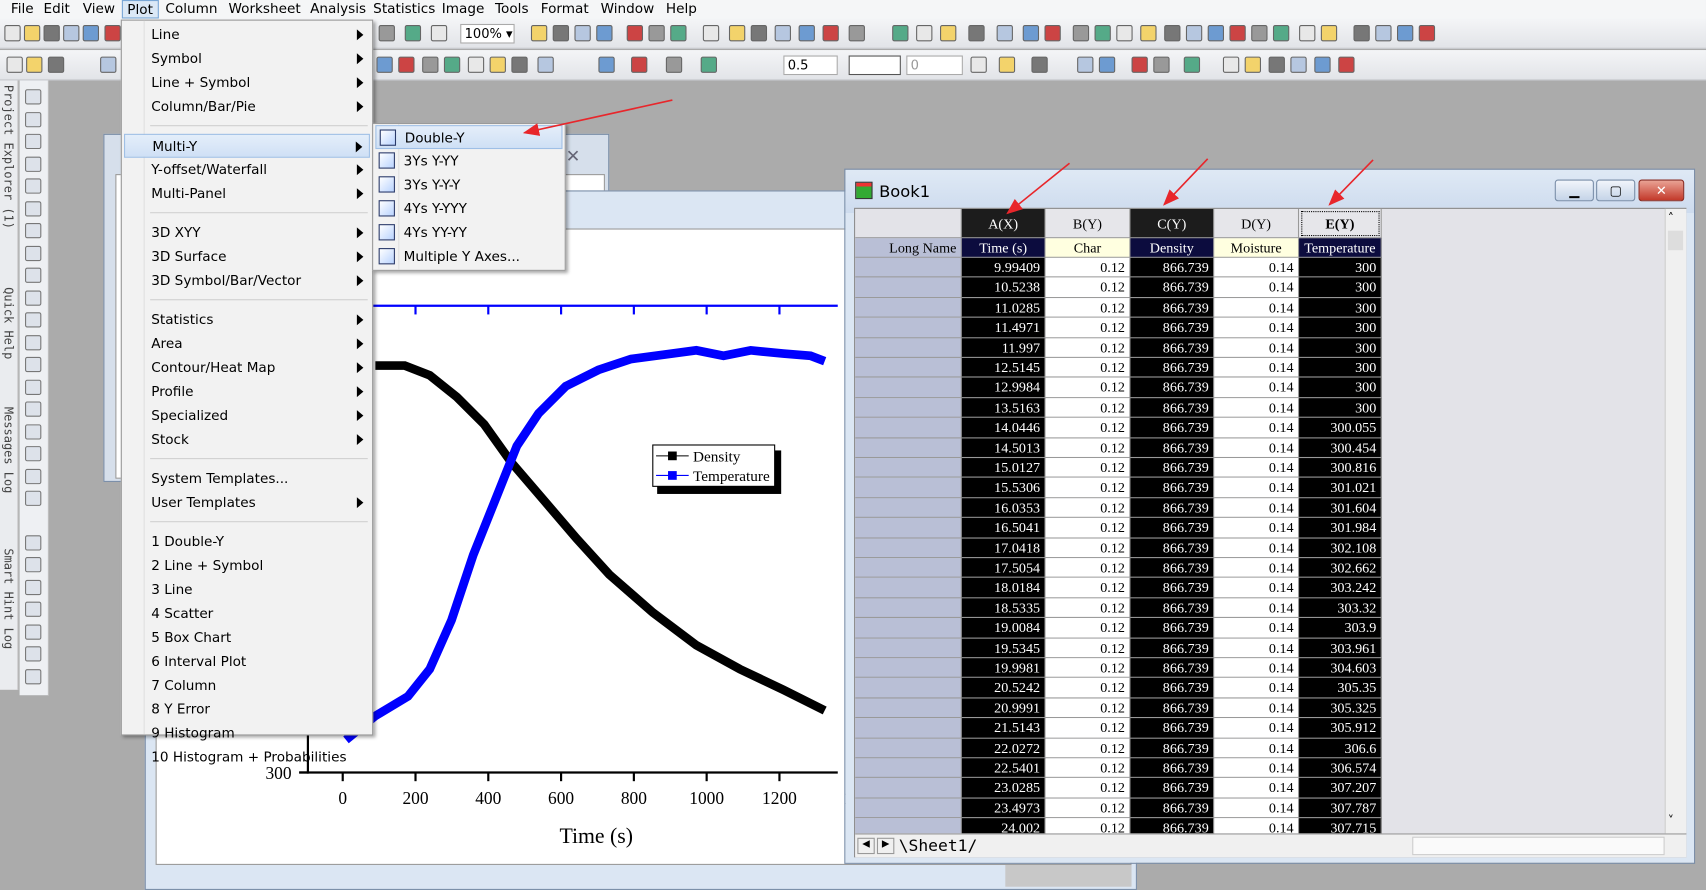 This screenshot has width=1706, height=890. I want to click on long-name-cell: Density, so click(1172, 248).